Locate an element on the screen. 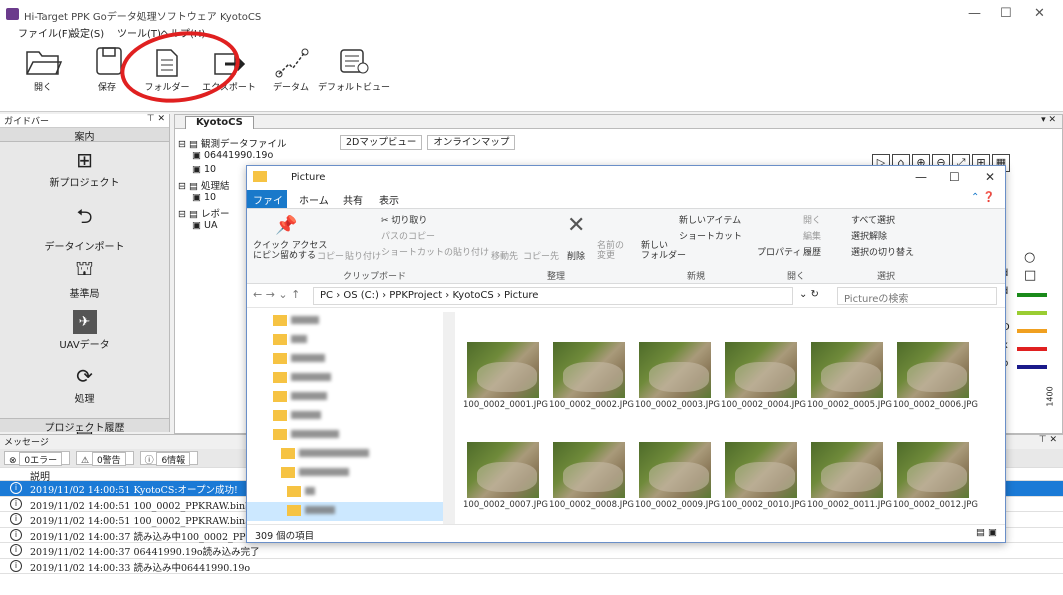 The image size is (1063, 595). file-thumbnail: 100_0002_0008.JPG is located at coordinates (591, 479).